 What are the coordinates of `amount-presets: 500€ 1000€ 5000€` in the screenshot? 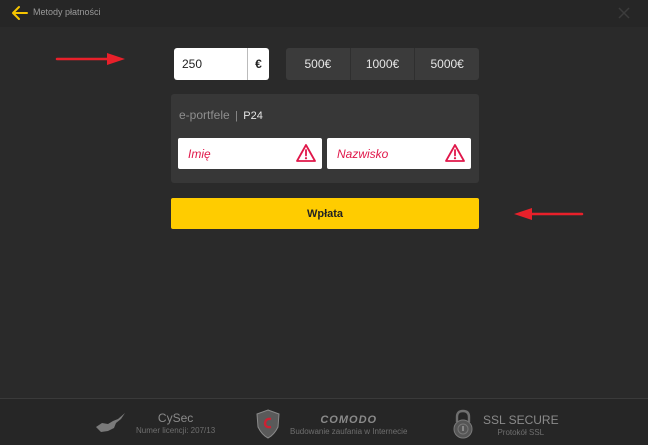 It's located at (382, 64).